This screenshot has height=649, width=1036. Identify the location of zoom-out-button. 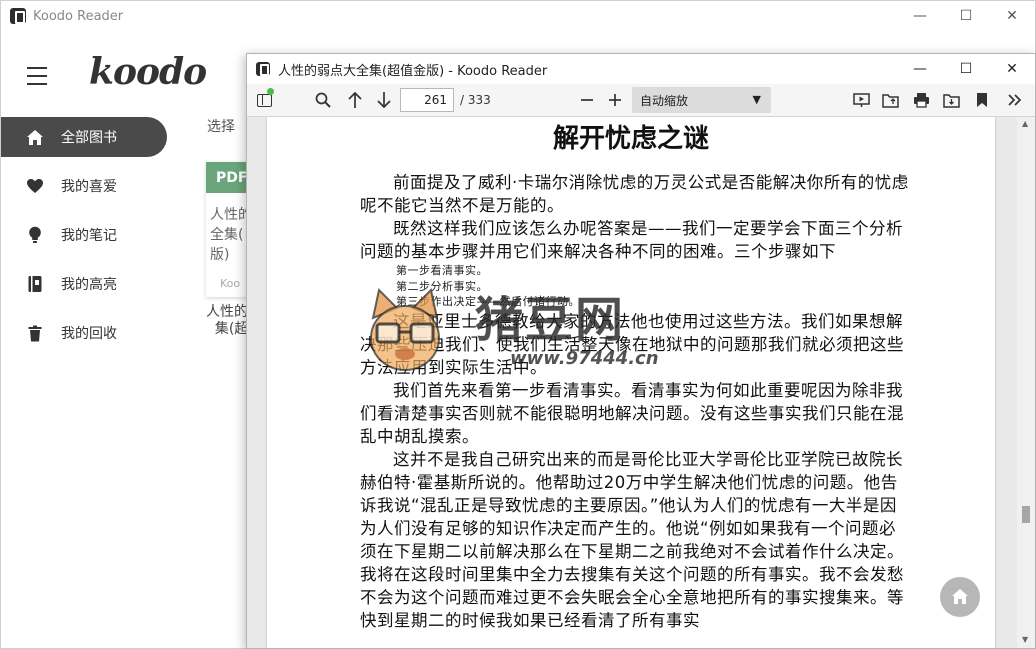
(587, 100).